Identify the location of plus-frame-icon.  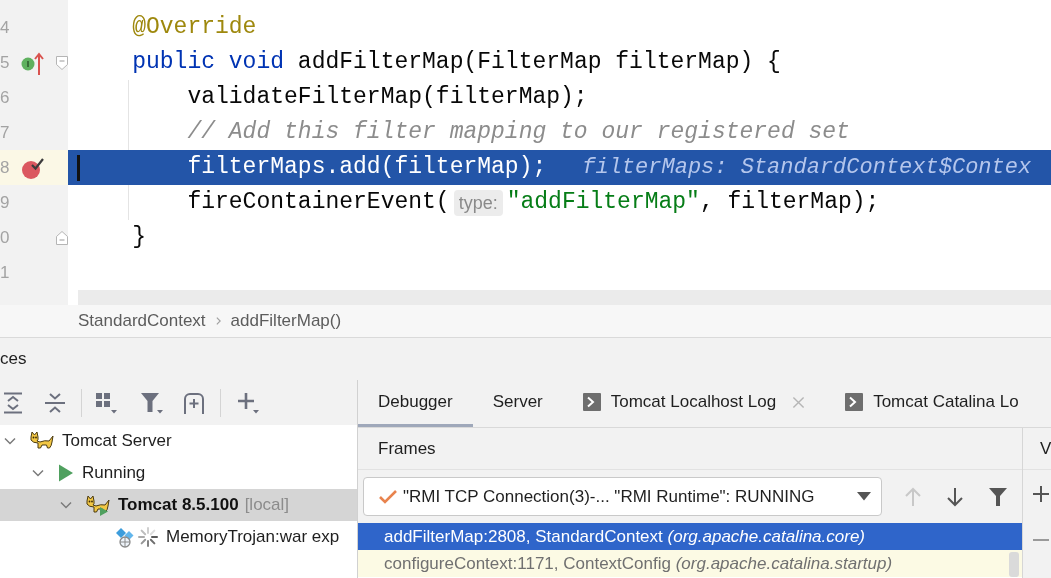
(194, 402).